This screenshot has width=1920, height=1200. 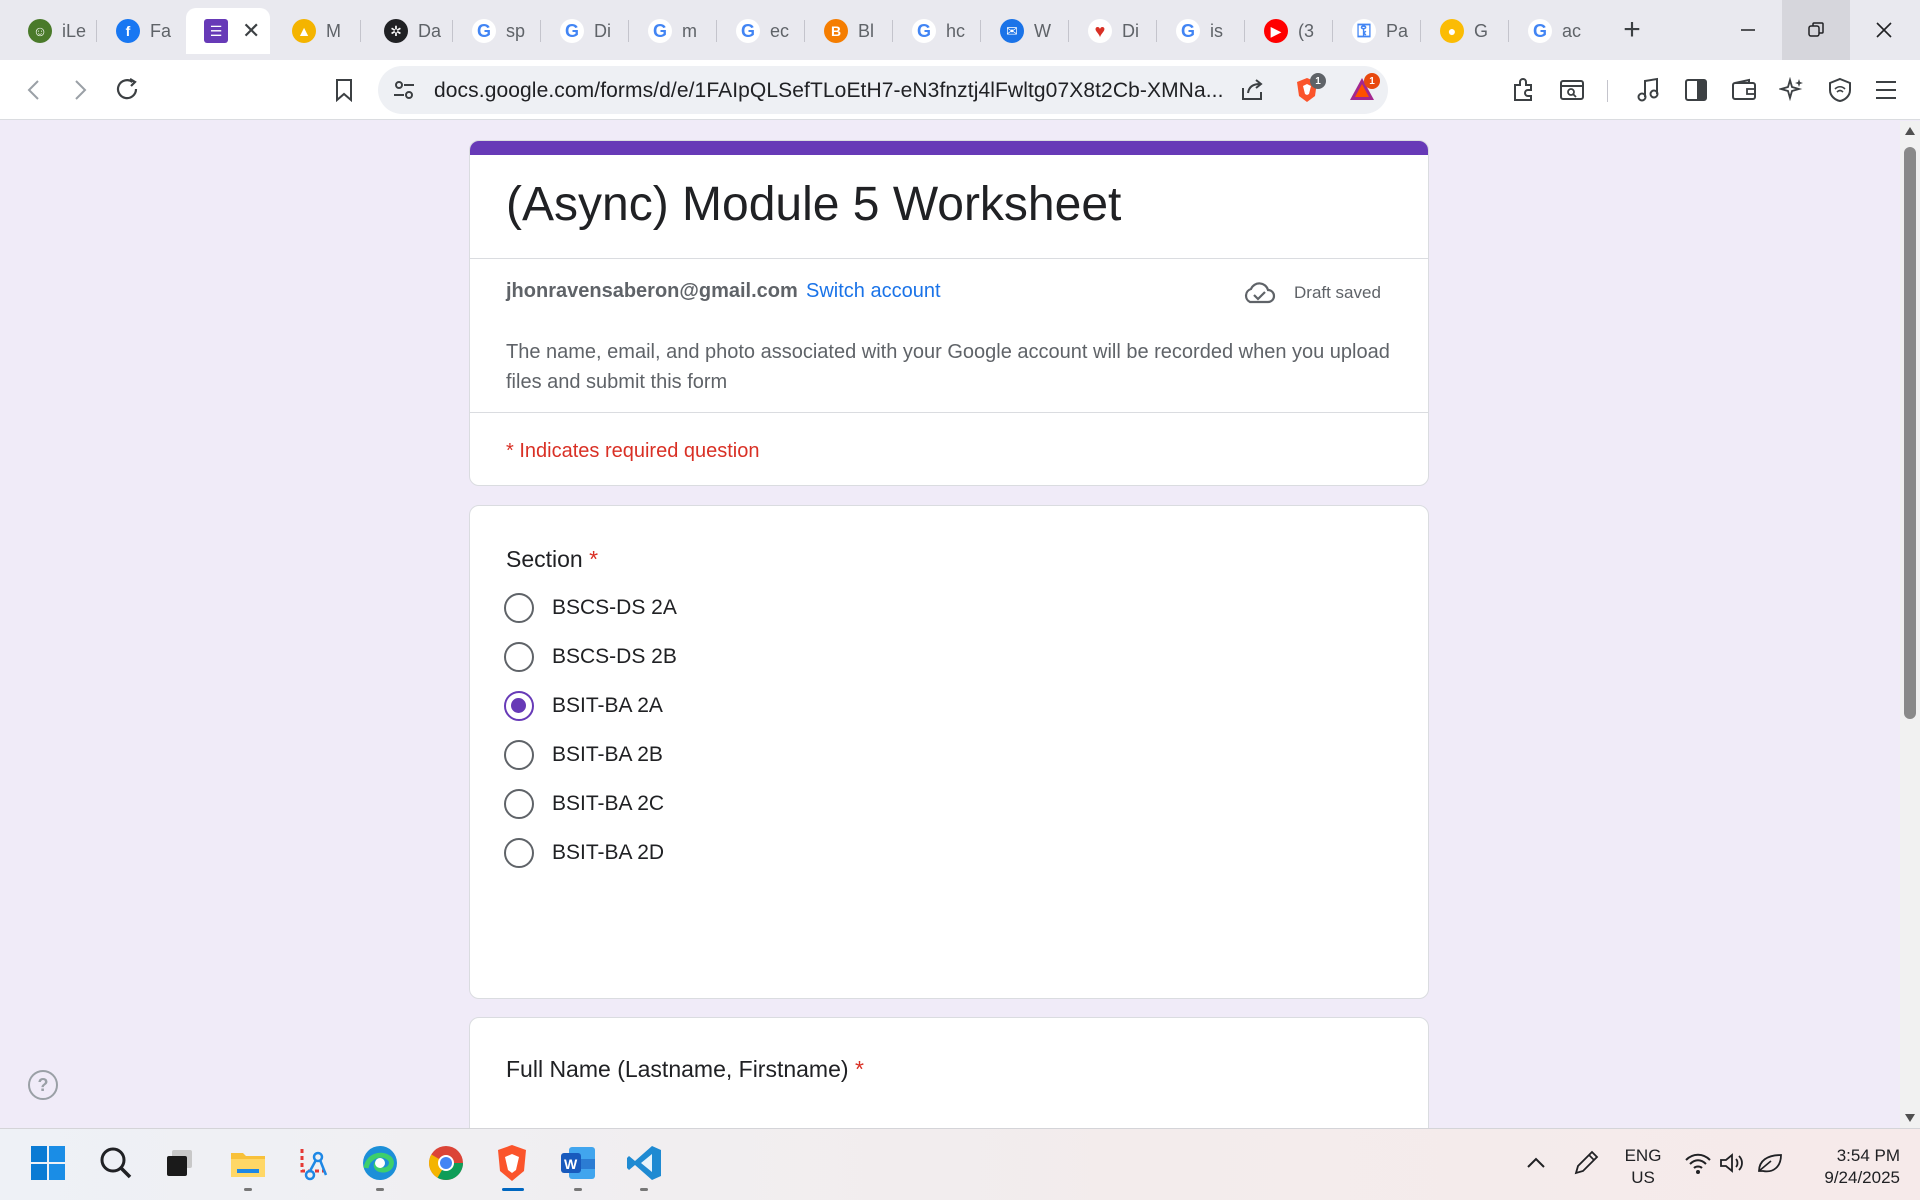 I want to click on radio-option: BSIT-BA 2A, so click(x=583, y=706).